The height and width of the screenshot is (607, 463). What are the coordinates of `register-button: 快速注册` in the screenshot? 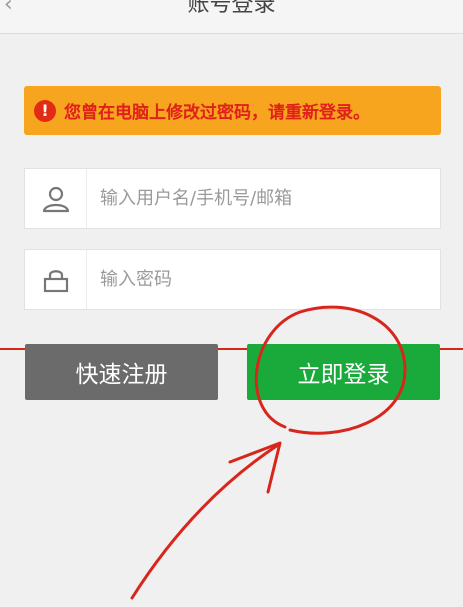 It's located at (121, 372).